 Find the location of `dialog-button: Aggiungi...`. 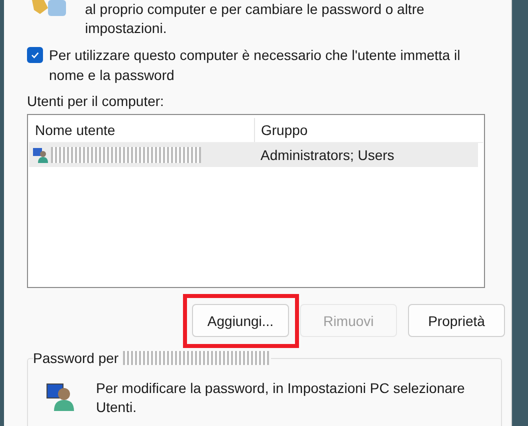

dialog-button: Aggiungi... is located at coordinates (240, 320).